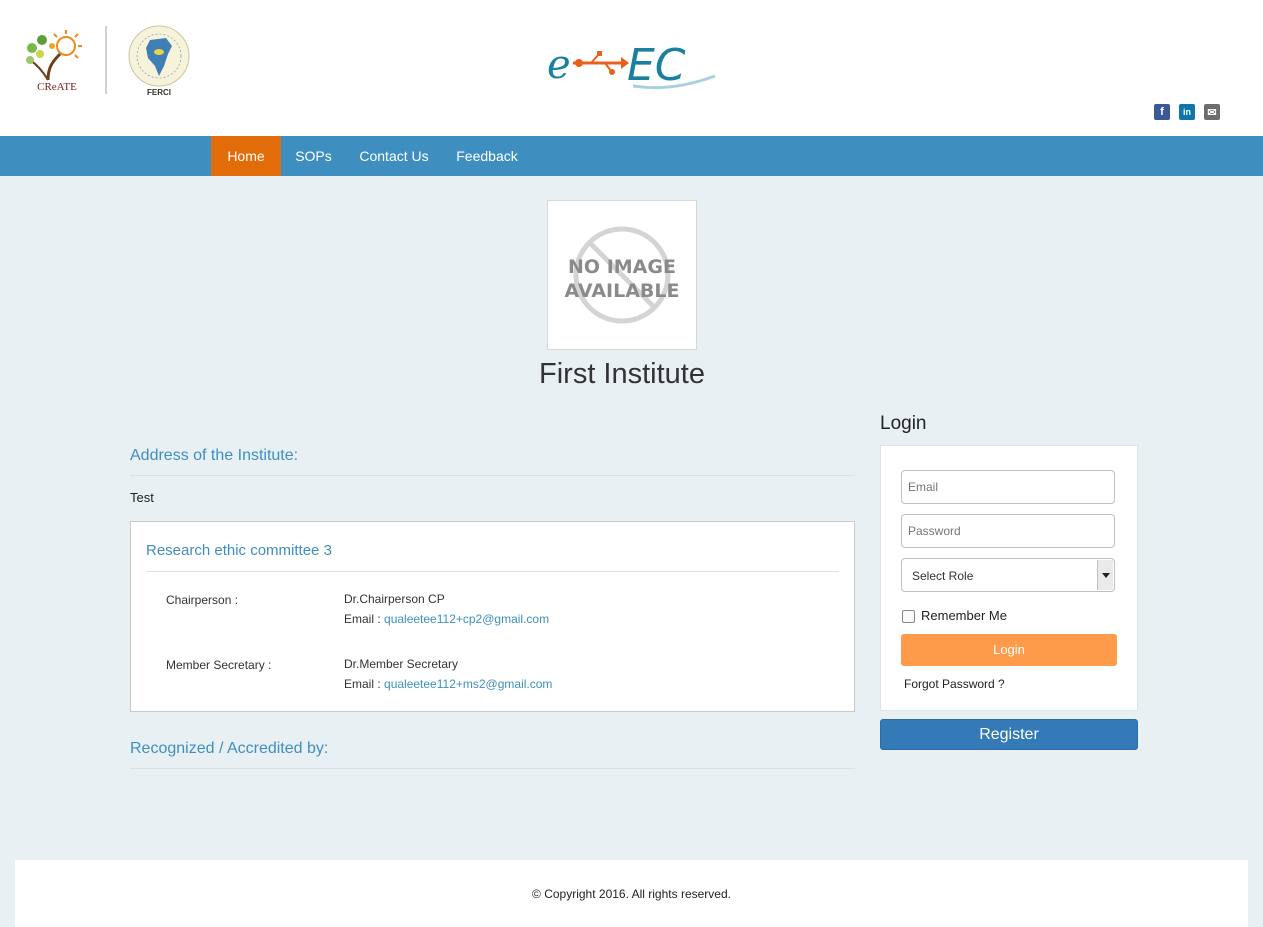  I want to click on password-field, so click(1008, 531).